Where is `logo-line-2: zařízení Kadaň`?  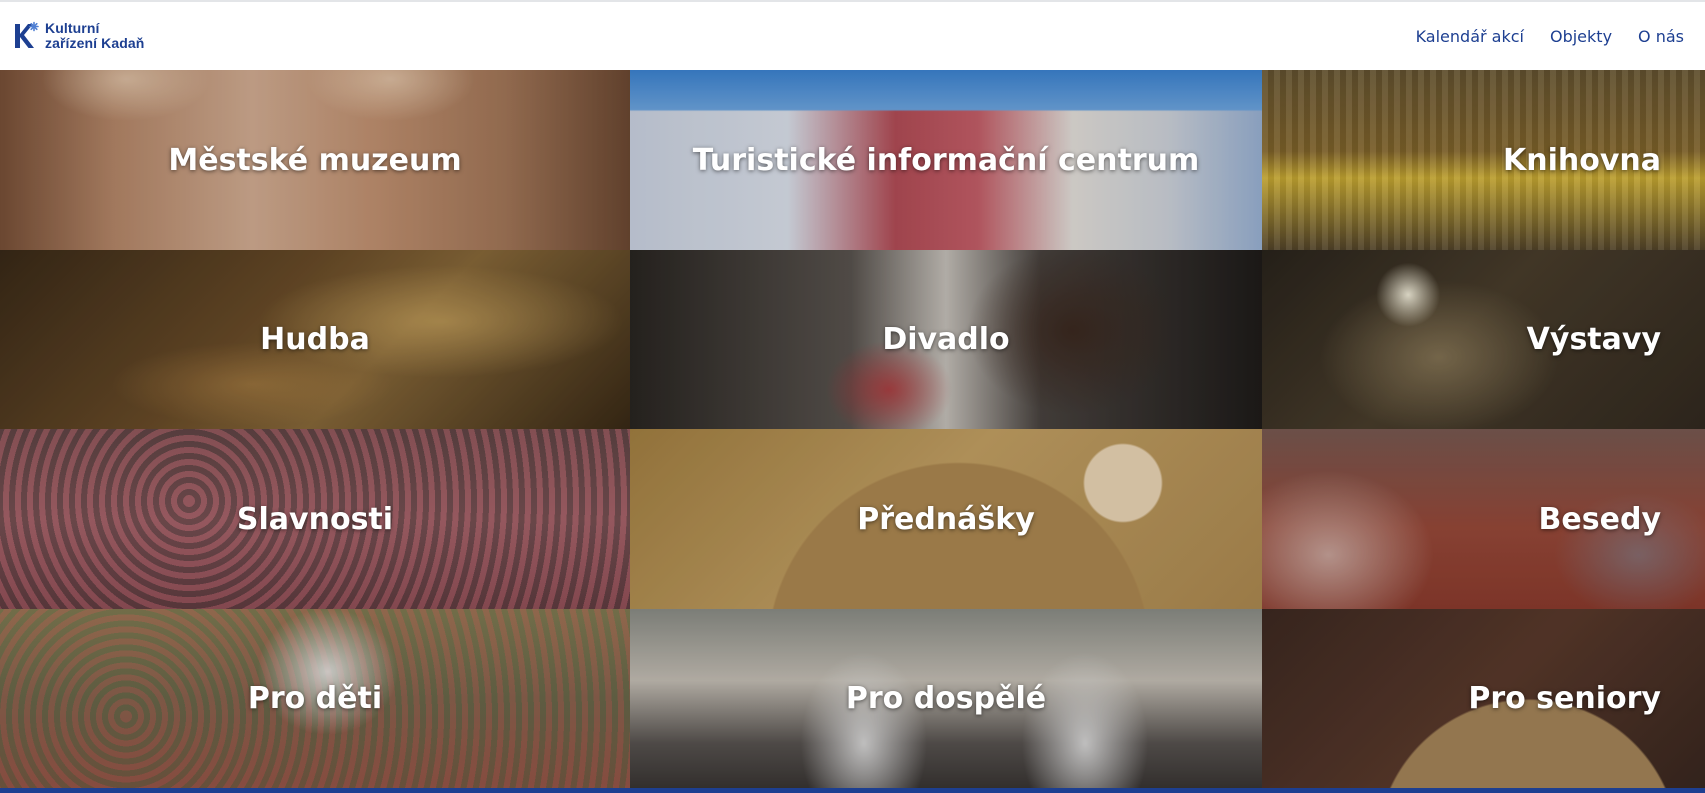
logo-line-2: zařízení Kadaň is located at coordinates (95, 43).